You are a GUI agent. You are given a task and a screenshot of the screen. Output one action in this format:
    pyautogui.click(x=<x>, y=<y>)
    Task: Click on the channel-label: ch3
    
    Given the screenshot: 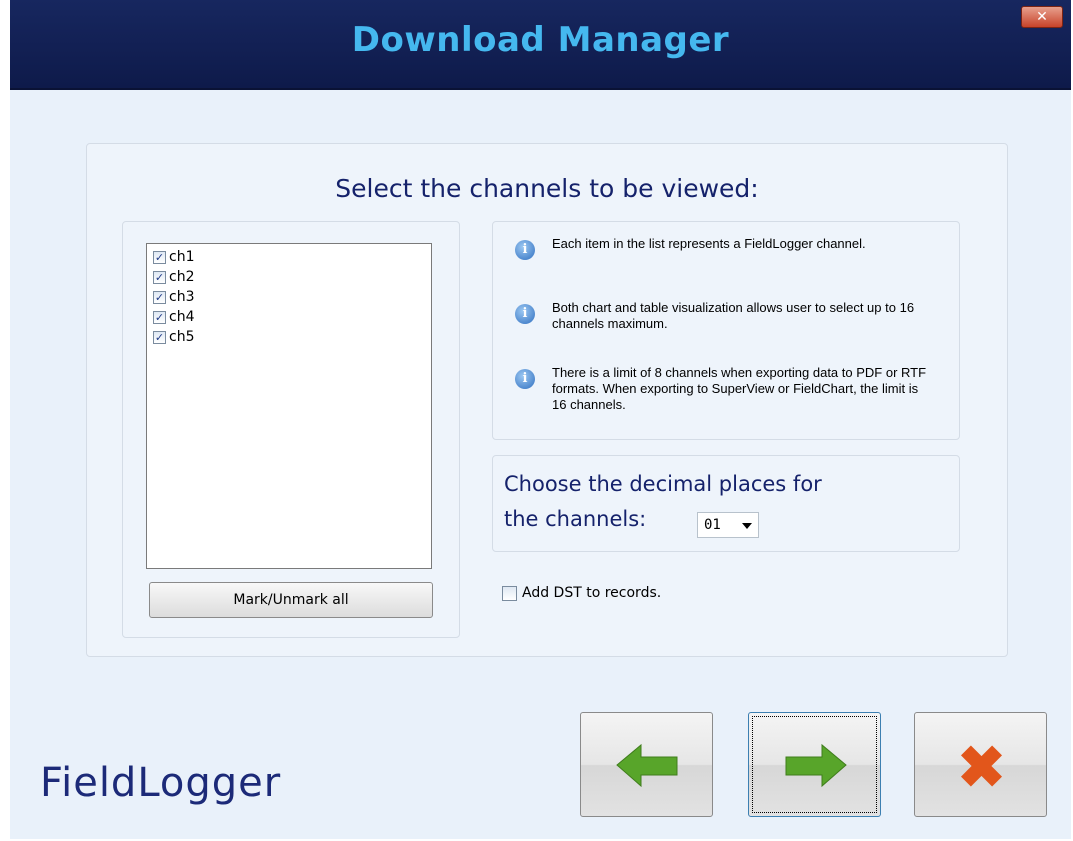 What is the action you would take?
    pyautogui.click(x=182, y=297)
    